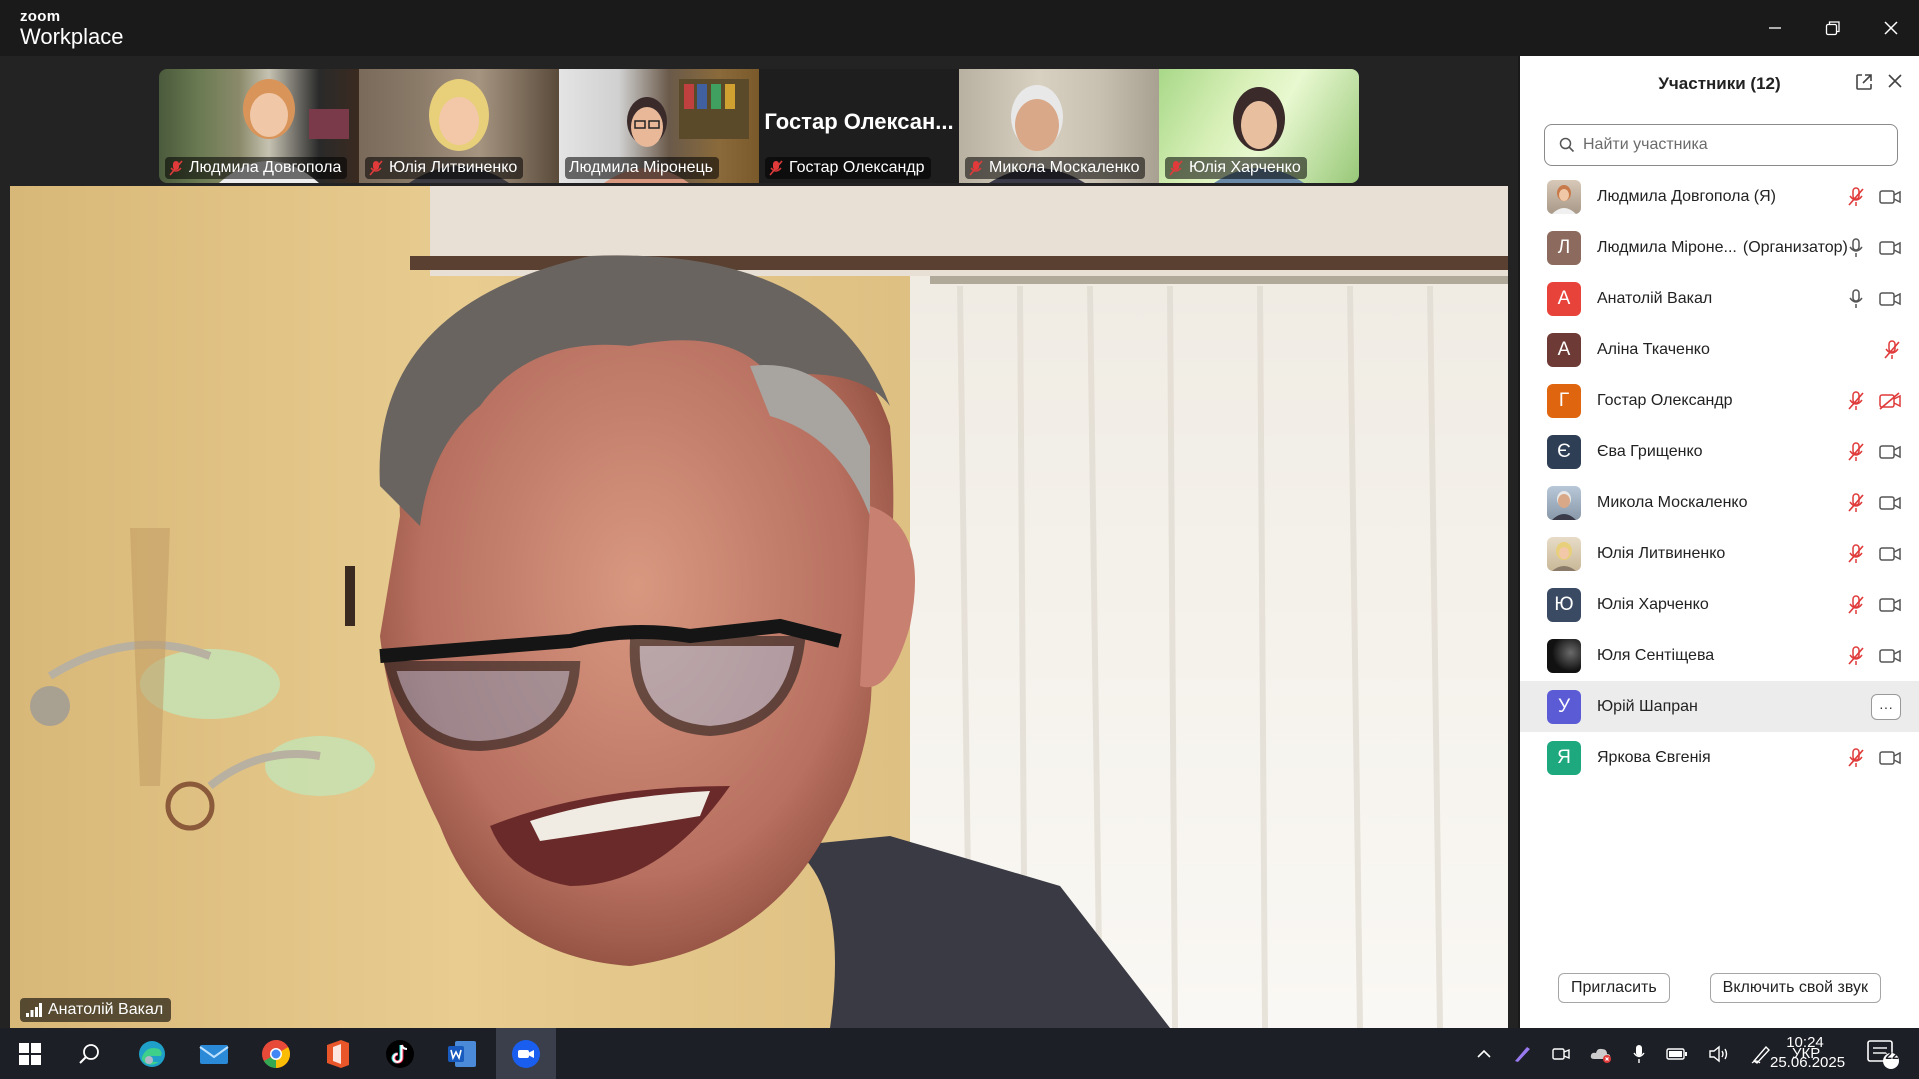 This screenshot has width=1919, height=1079. I want to click on participant-name-tag: Юлія Харченко, so click(1236, 168).